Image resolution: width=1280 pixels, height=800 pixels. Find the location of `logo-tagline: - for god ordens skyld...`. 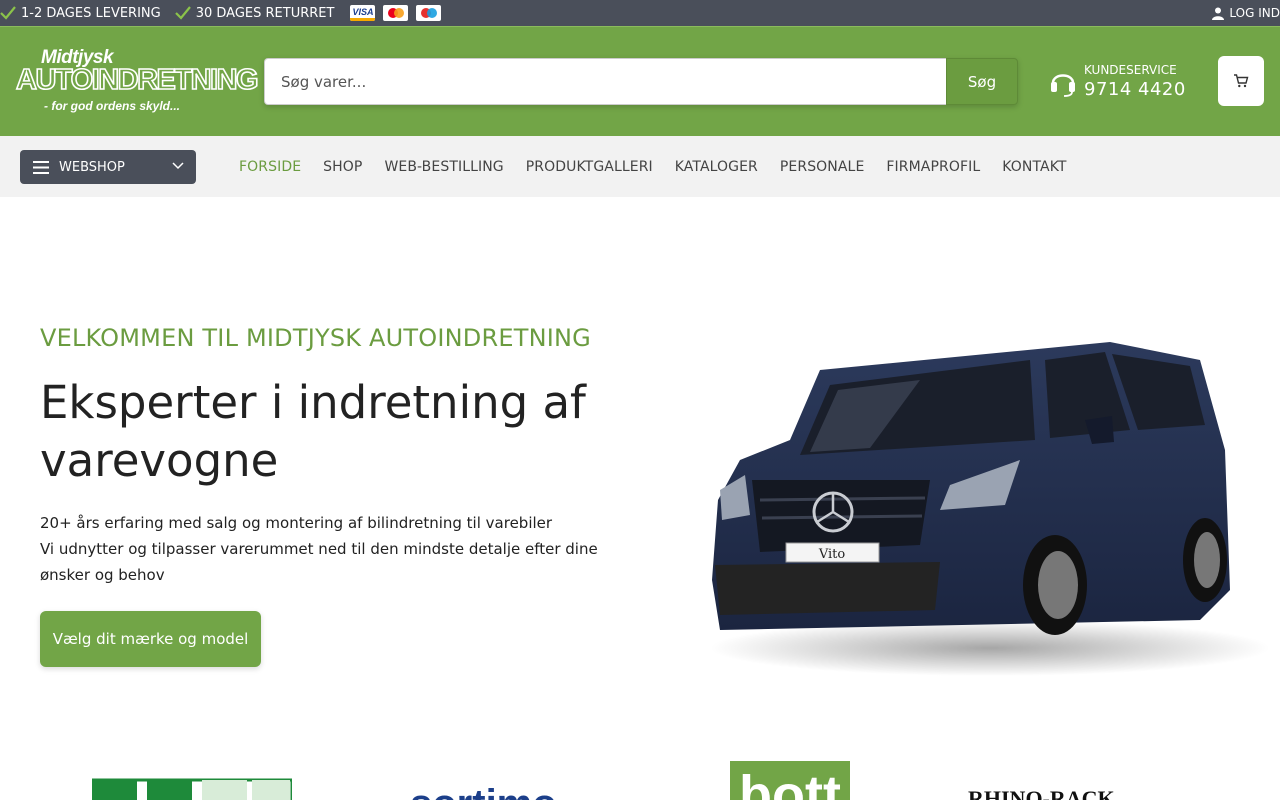

logo-tagline: - for god ordens skyld... is located at coordinates (112, 106).